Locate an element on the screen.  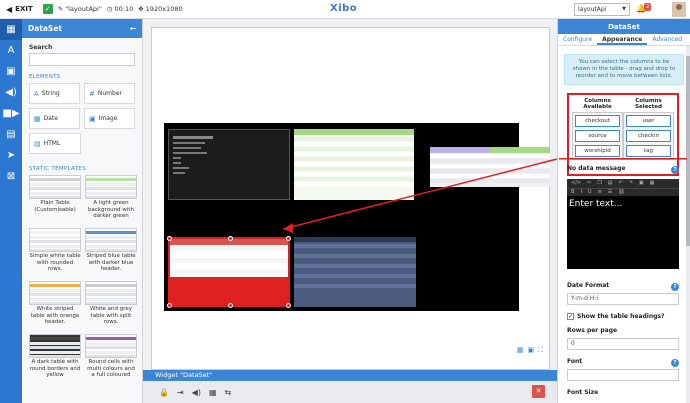
properties-tabs: Configure Appearance Advanced ⊕ is located at coordinates (624, 40).